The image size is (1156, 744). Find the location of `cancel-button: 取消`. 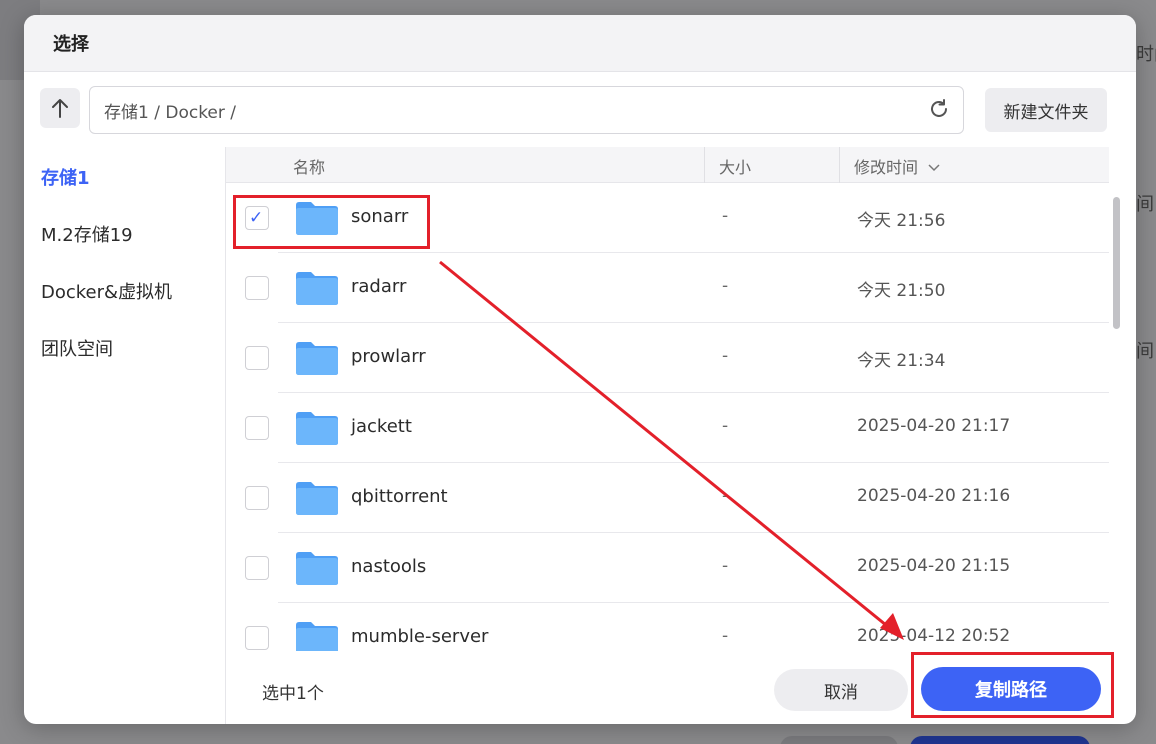

cancel-button: 取消 is located at coordinates (841, 690).